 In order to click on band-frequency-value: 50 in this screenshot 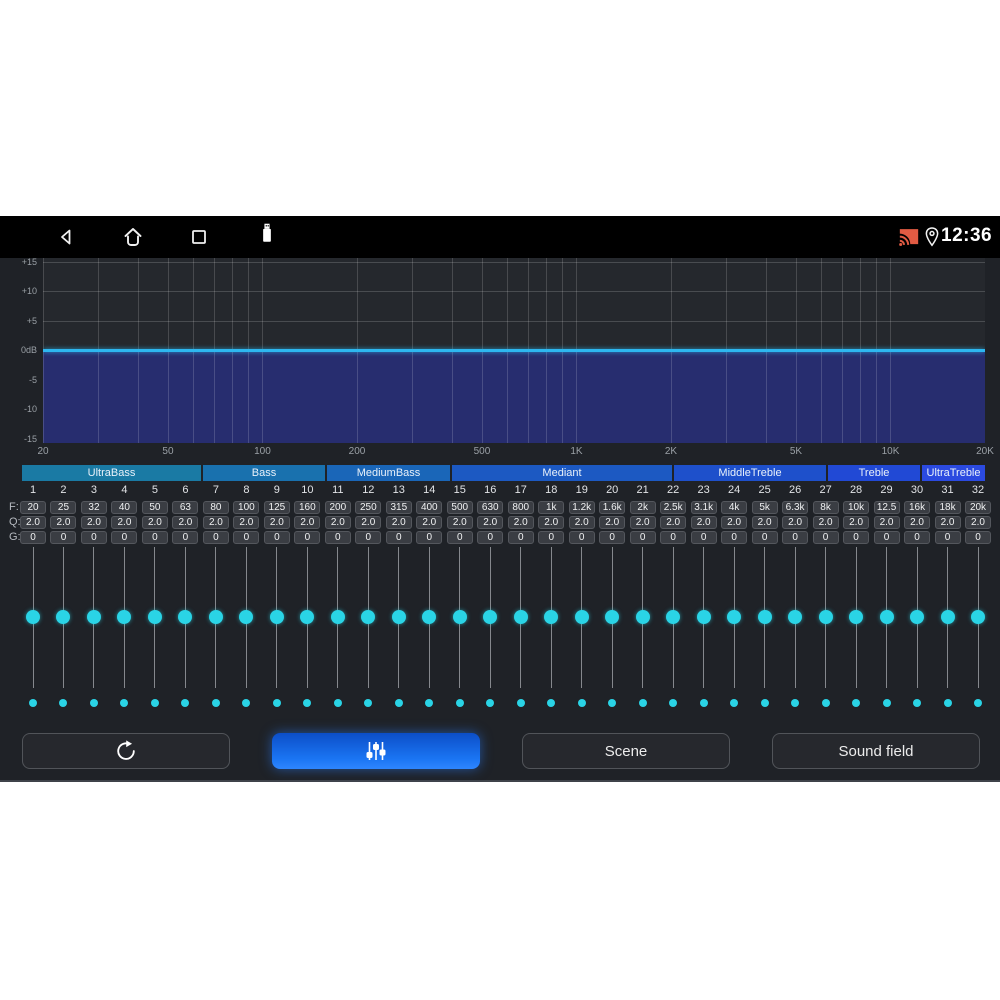, I will do `click(154, 507)`.